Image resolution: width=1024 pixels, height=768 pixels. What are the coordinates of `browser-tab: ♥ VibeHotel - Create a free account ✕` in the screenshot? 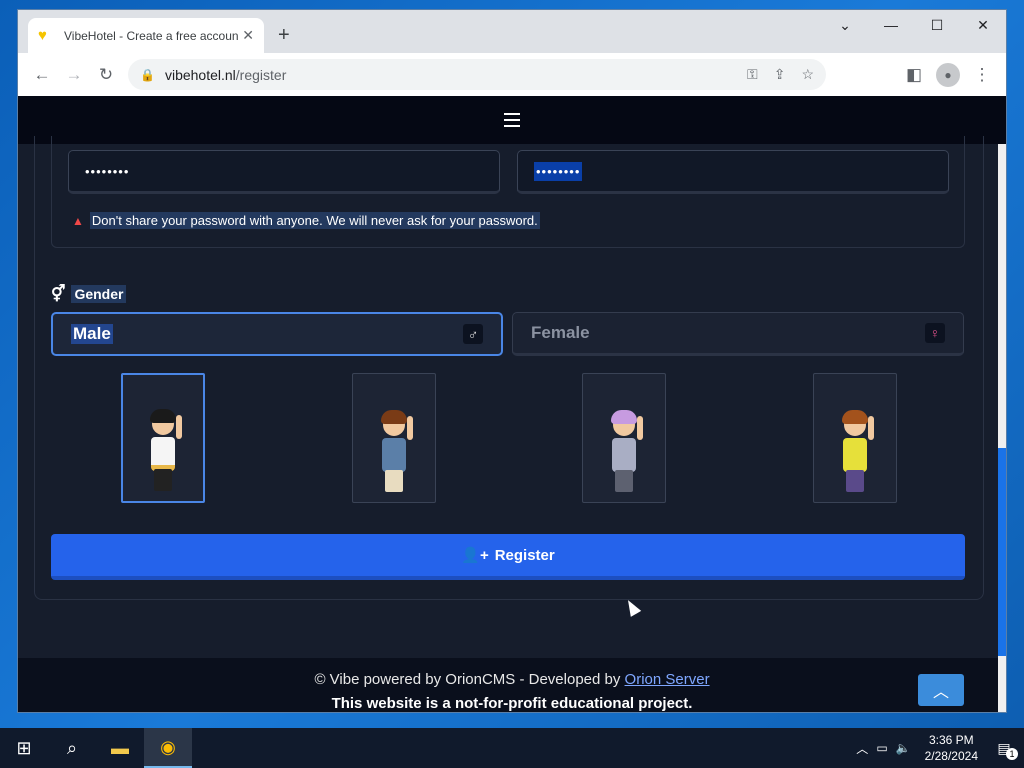 It's located at (146, 35).